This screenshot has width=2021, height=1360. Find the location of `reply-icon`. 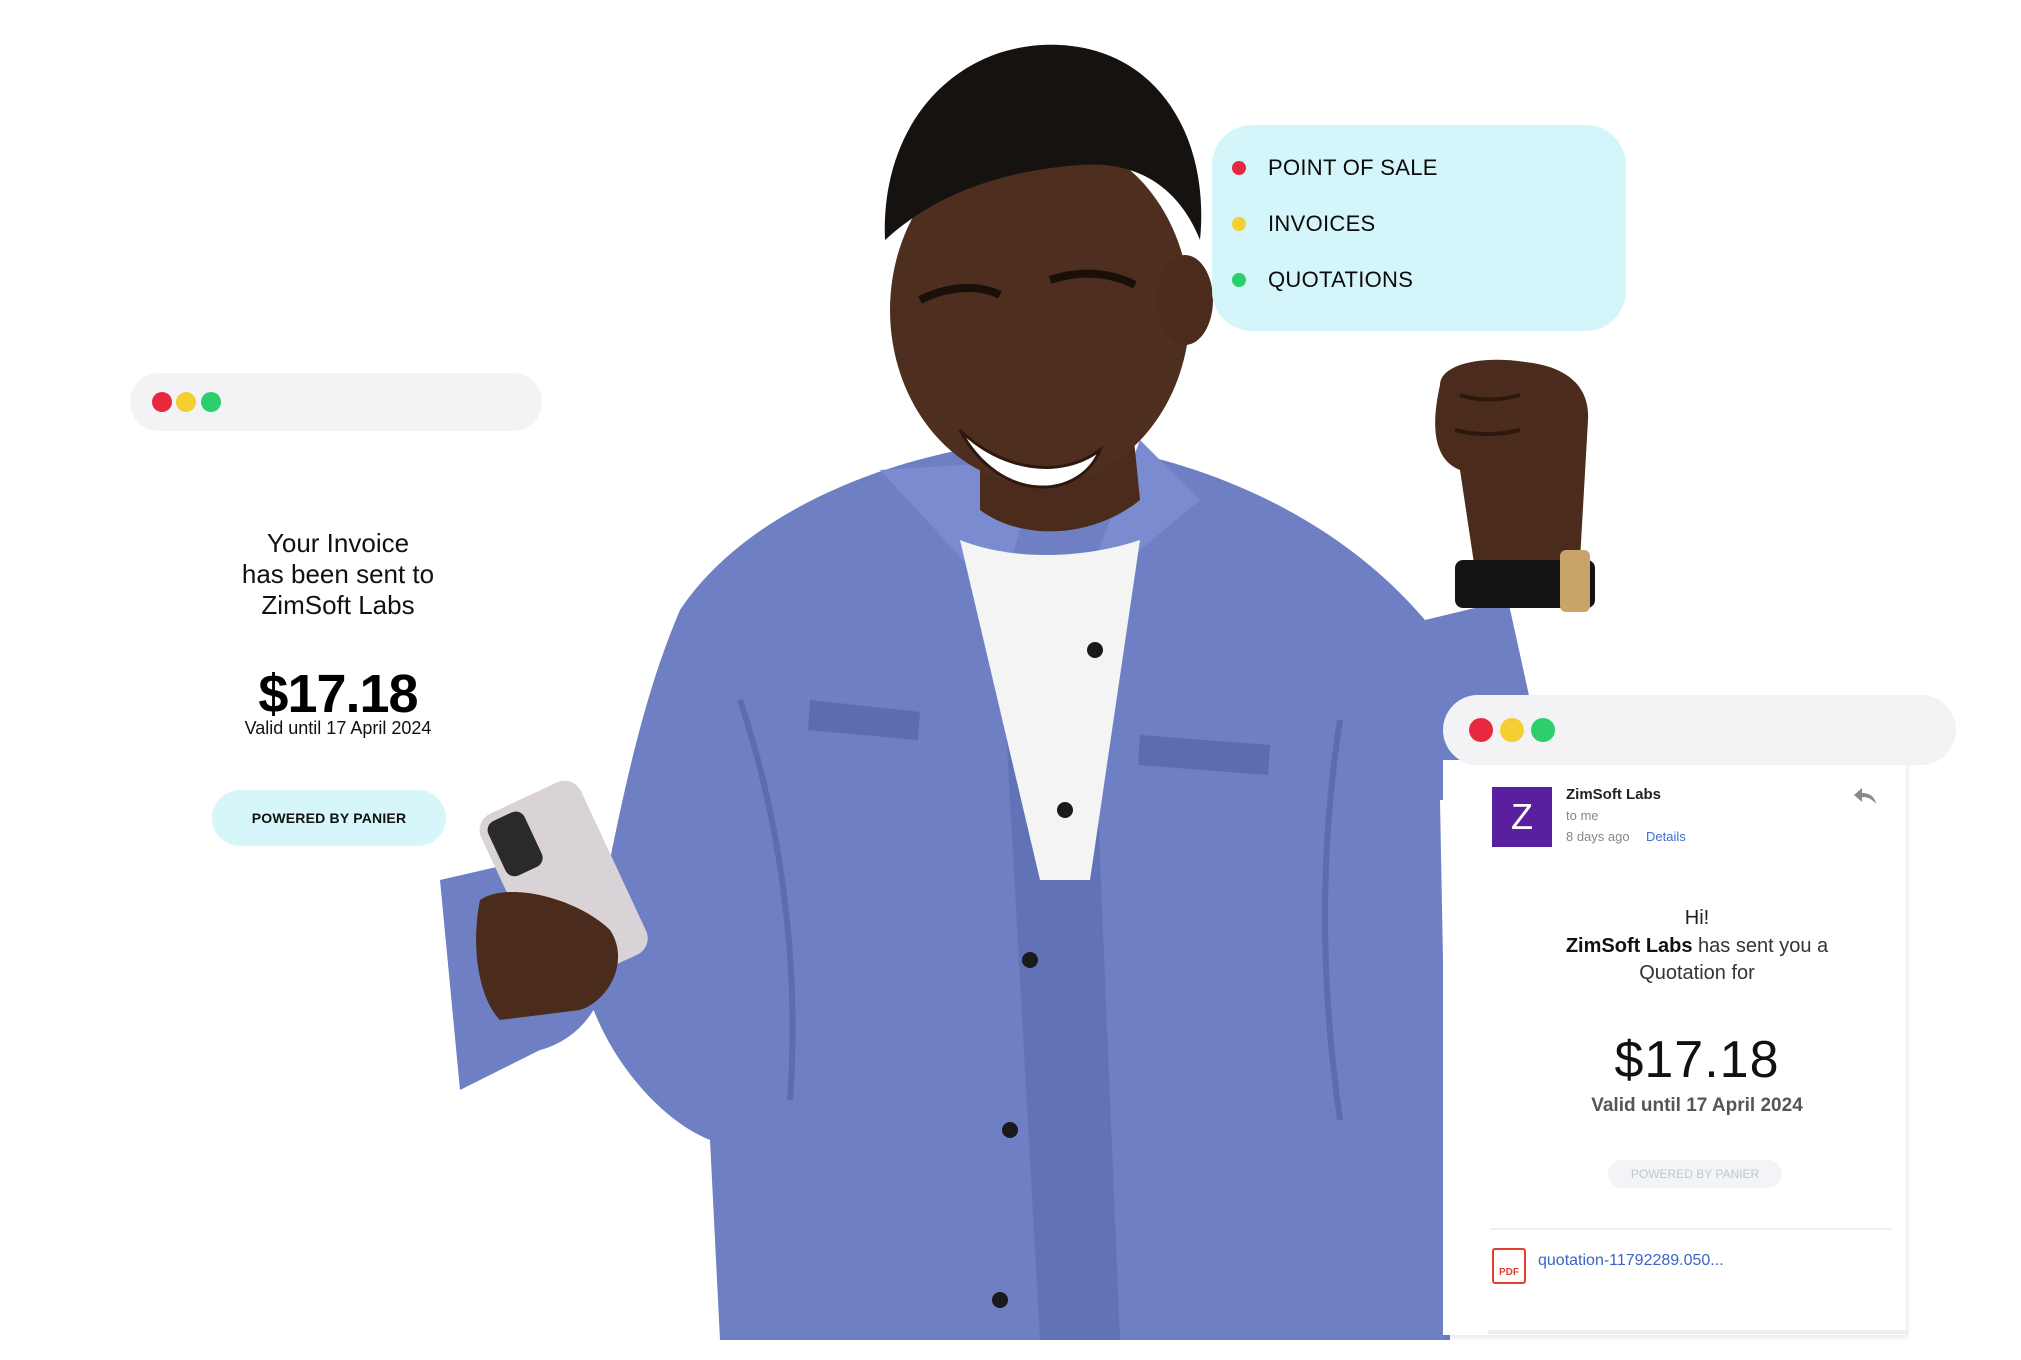

reply-icon is located at coordinates (1865, 796).